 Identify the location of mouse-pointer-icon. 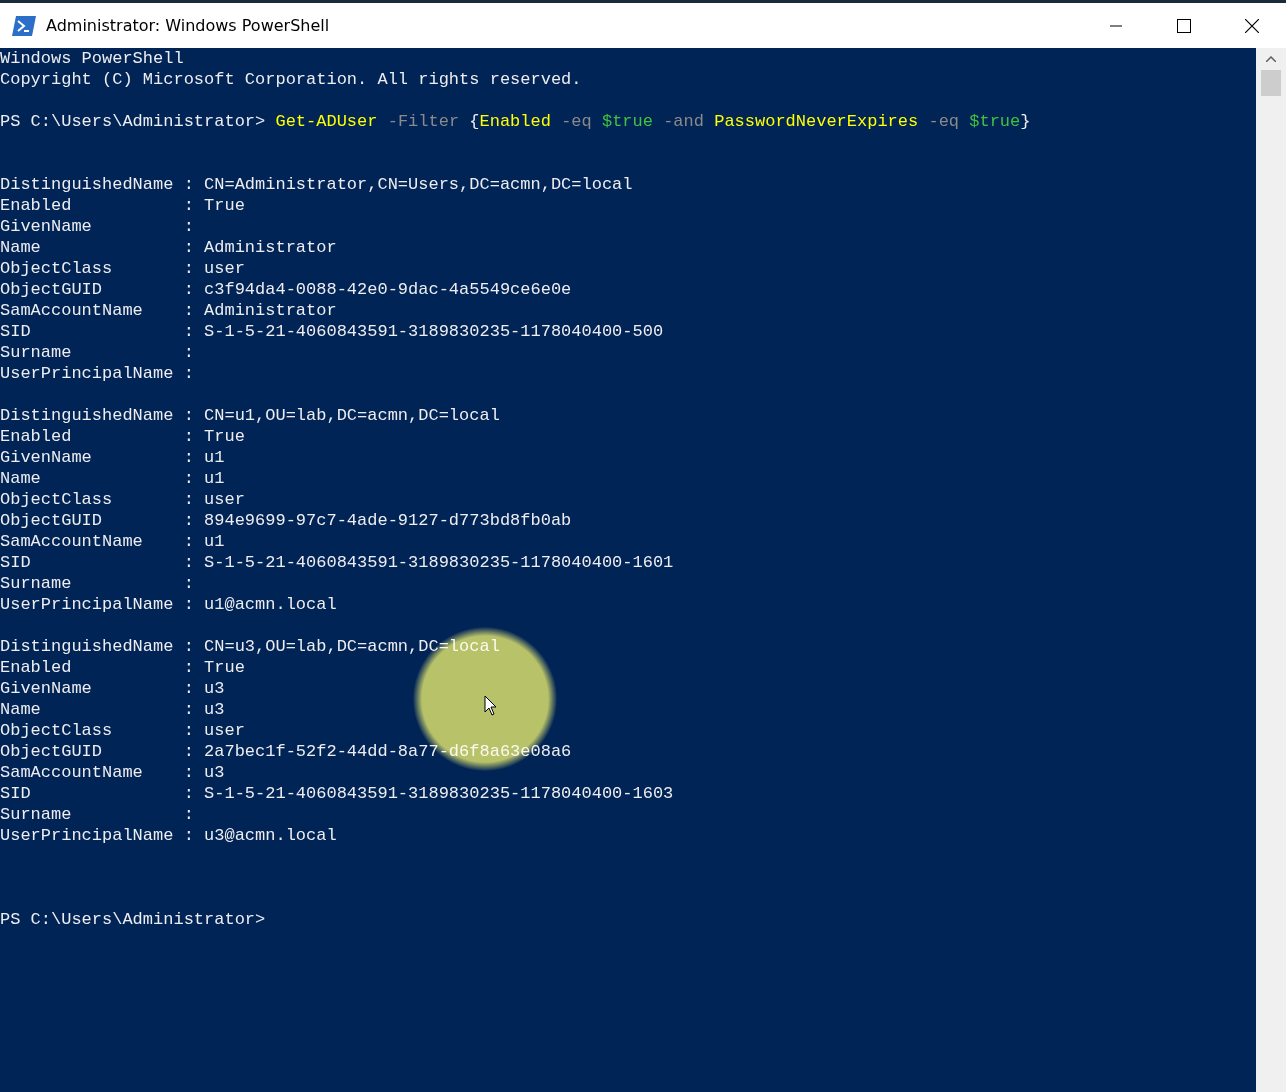
(491, 706).